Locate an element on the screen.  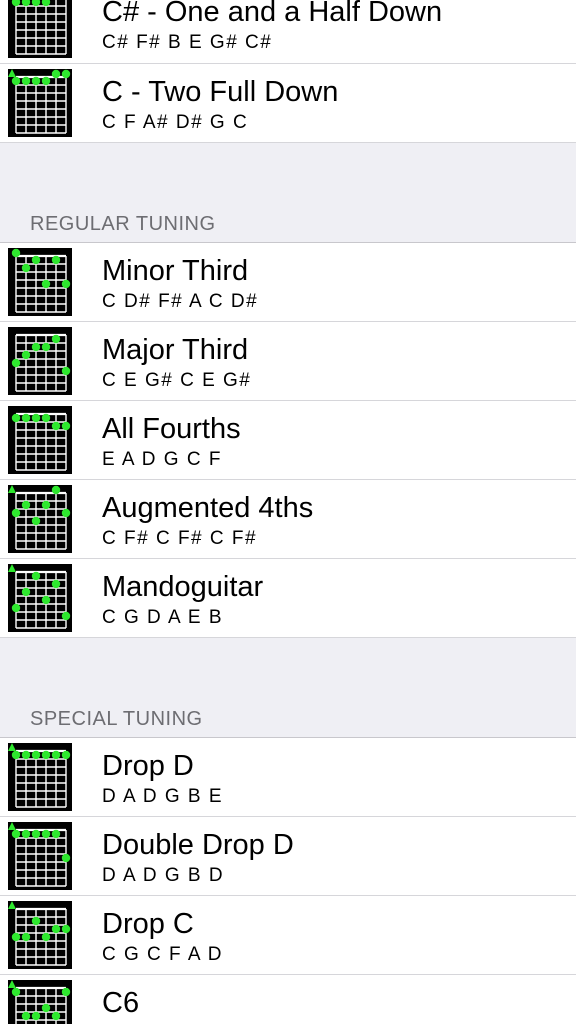
tuning-text: C - Two Full Down C F A# D# G C is located at coordinates (334, 99).